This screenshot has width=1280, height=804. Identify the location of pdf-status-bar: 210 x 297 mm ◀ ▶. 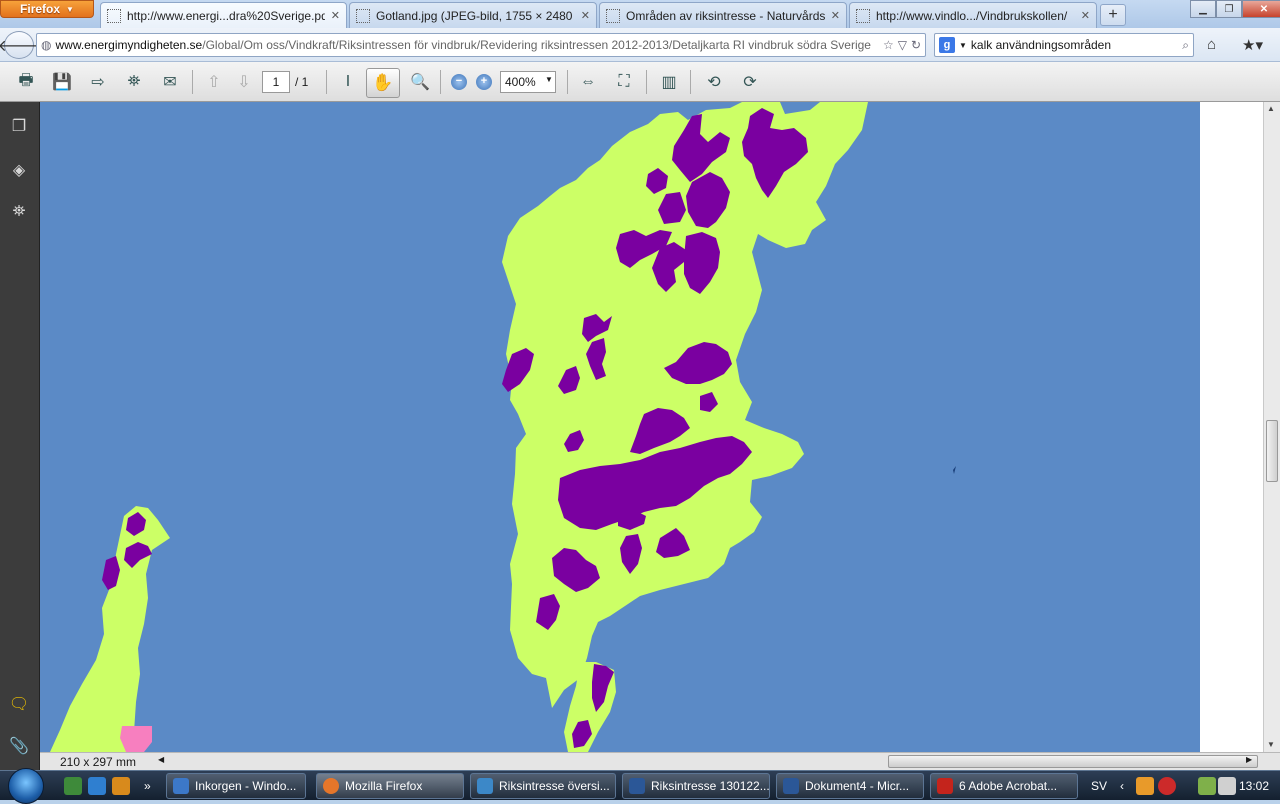
(660, 761).